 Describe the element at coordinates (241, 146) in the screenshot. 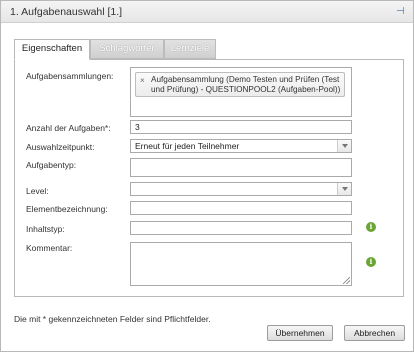

I see `selection-time-select: Erneut für jeden Teilnehmer` at that location.